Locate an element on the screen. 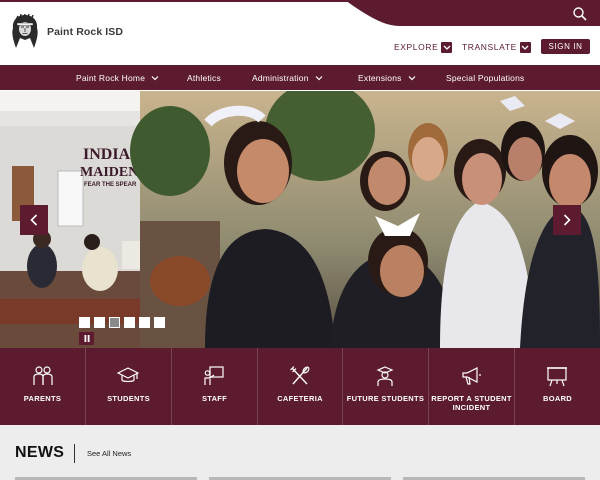 This screenshot has height=480, width=600. nav-item-paint-rock-home: Paint Rock Home is located at coordinates (117, 77).